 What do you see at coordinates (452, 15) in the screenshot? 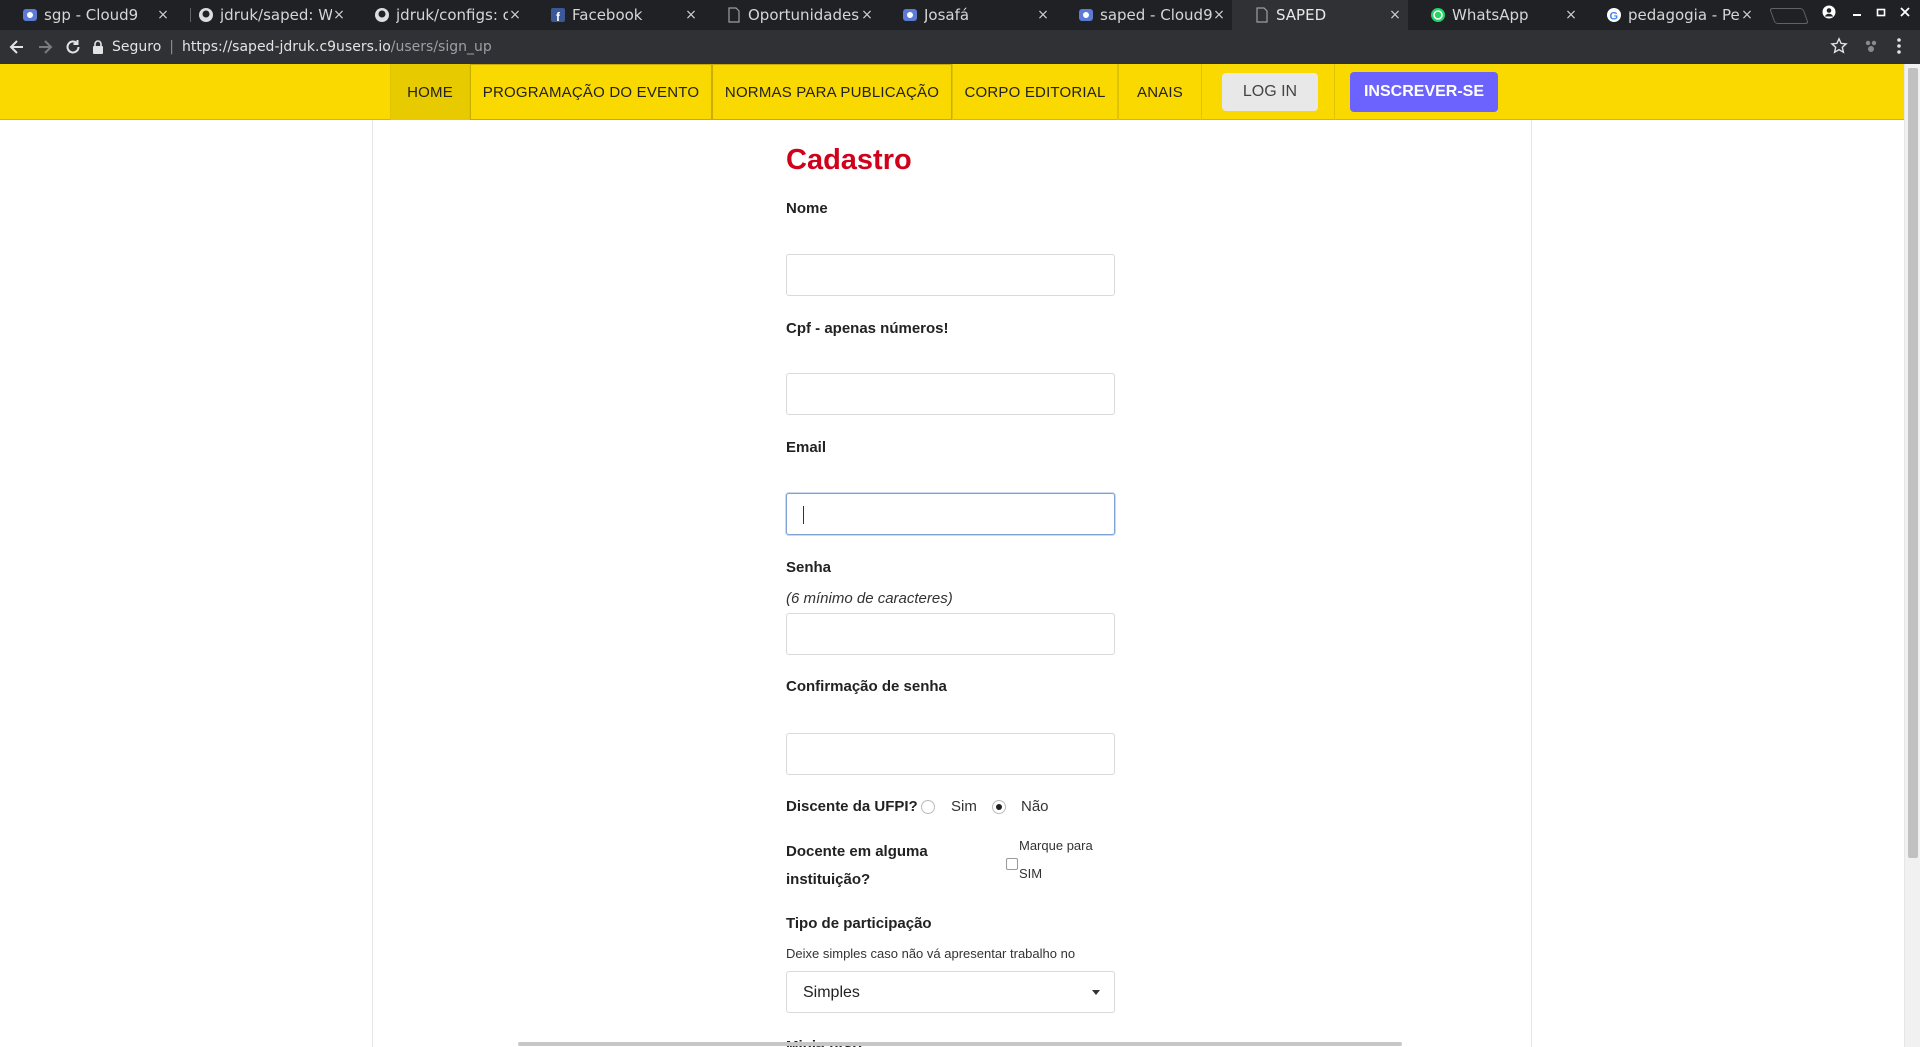
I see `tab-title: jdruk/configs: cor` at bounding box center [452, 15].